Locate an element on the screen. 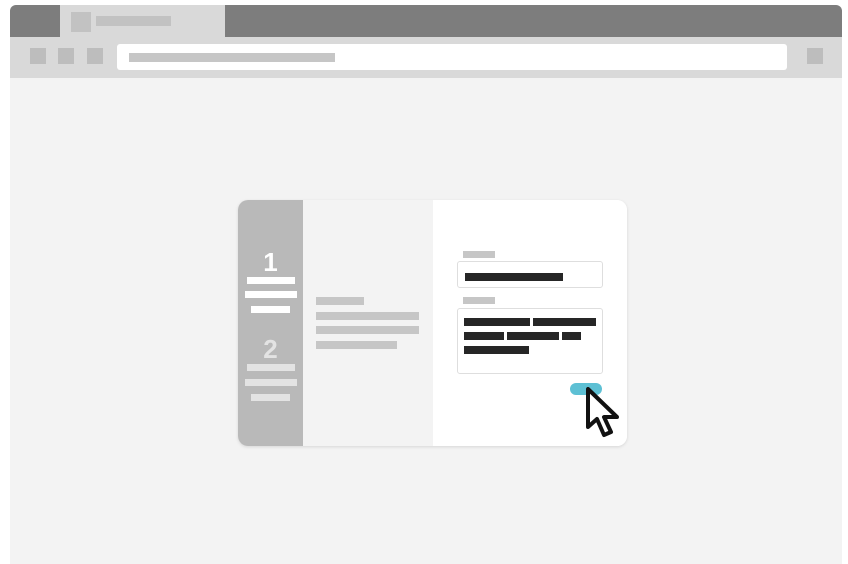  forward-icon is located at coordinates (66, 56).